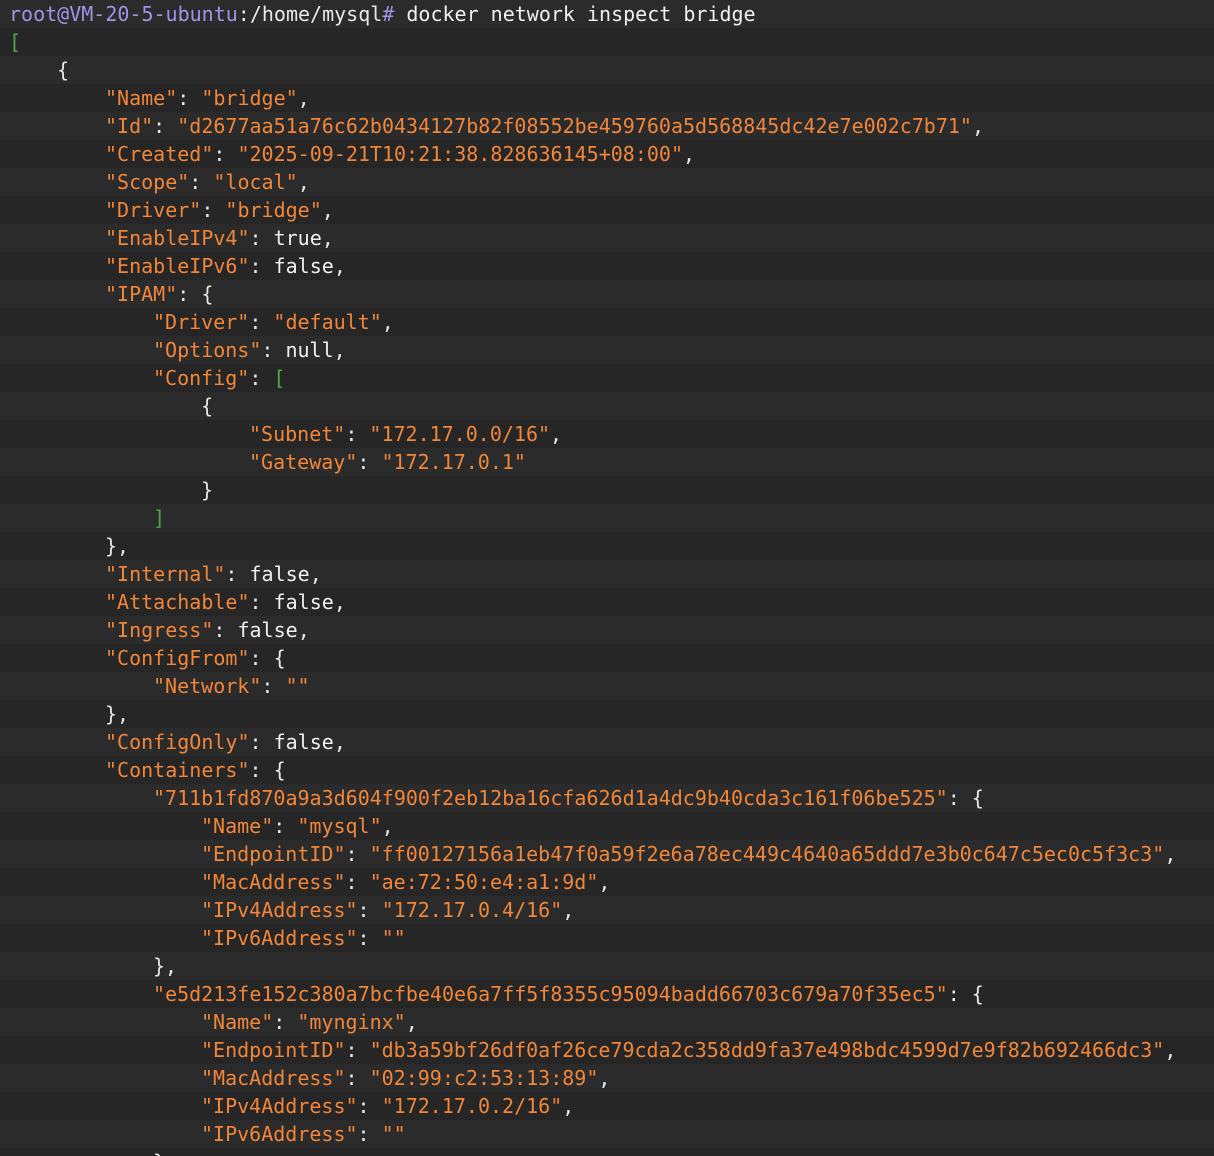 This screenshot has height=1156, width=1214. What do you see at coordinates (207, 350) in the screenshot?
I see `json-key: "Options"` at bounding box center [207, 350].